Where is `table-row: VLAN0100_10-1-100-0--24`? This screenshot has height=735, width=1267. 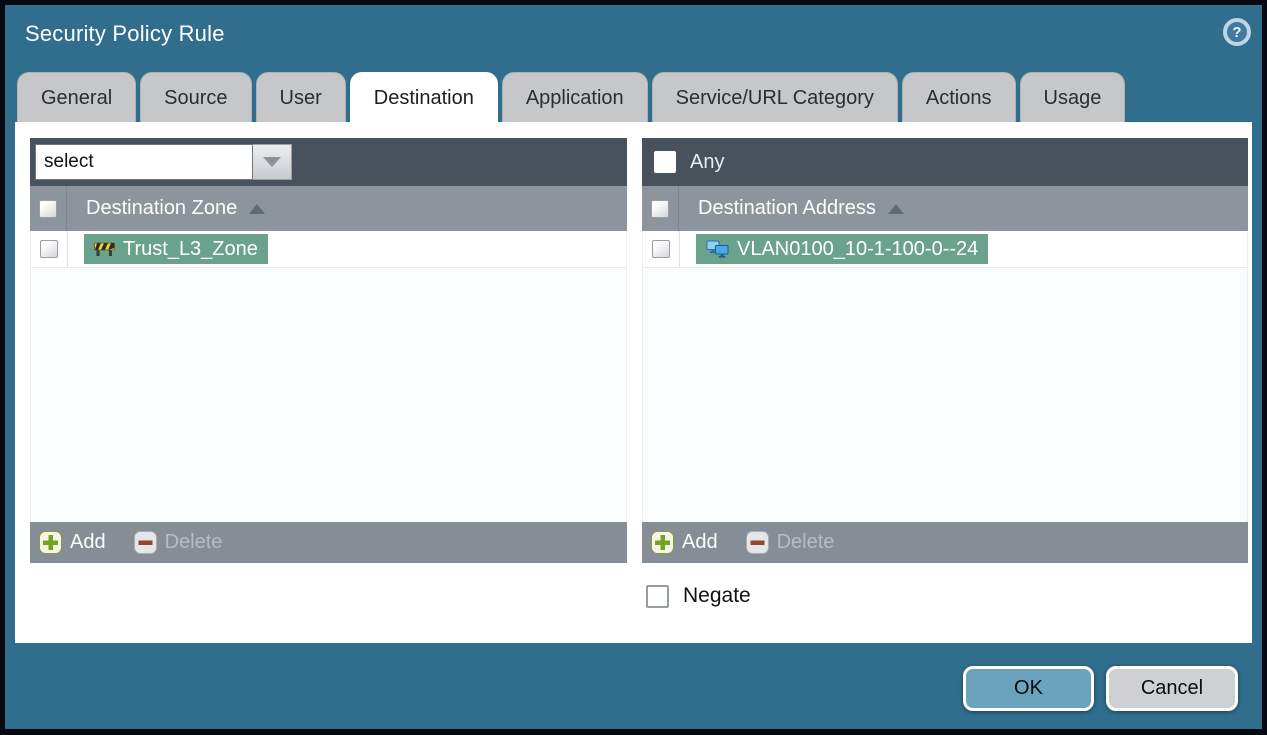
table-row: VLAN0100_10-1-100-0--24 is located at coordinates (945, 249).